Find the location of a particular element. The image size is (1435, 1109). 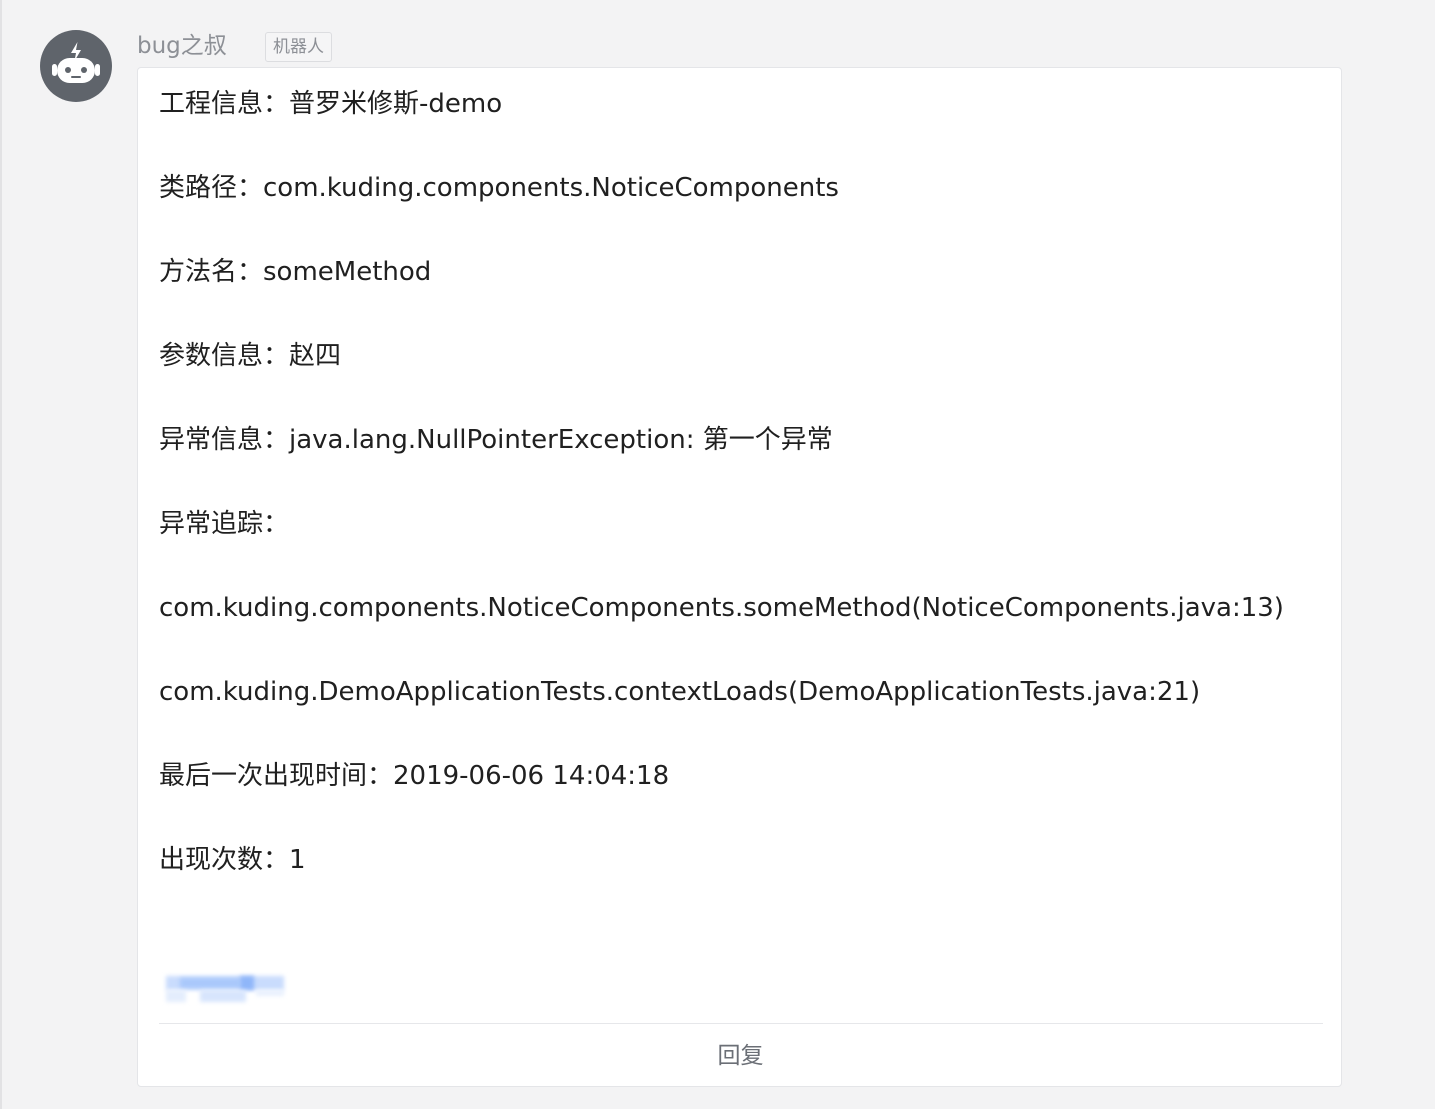

window-left-edge is located at coordinates (1, 554).